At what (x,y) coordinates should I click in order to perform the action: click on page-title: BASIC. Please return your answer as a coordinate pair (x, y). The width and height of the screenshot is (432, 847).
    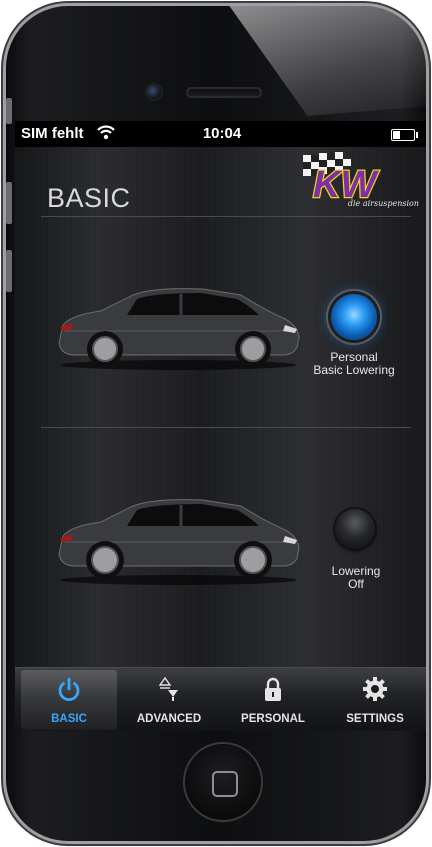
    Looking at the image, I should click on (89, 198).